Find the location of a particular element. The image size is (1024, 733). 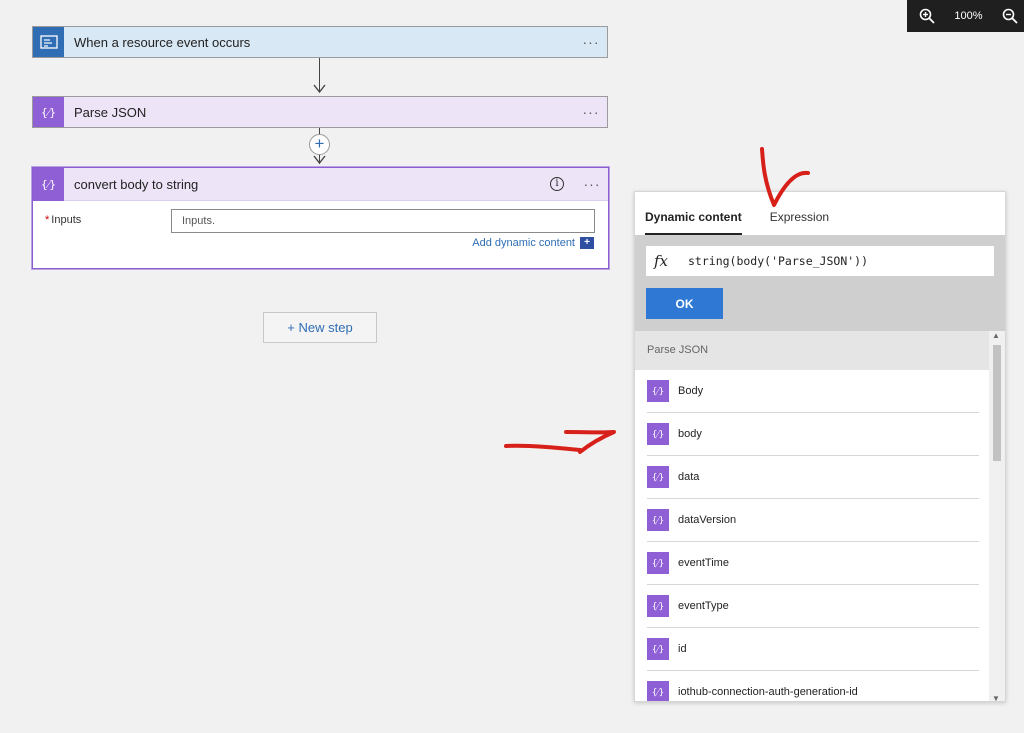

info-icon: i is located at coordinates (557, 184).